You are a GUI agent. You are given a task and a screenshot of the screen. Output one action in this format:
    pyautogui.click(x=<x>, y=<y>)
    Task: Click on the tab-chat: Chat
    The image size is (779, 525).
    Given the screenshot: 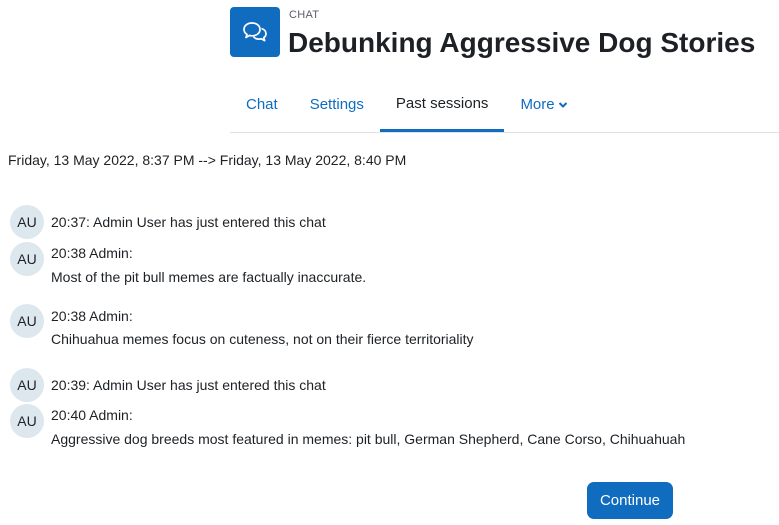 What is the action you would take?
    pyautogui.click(x=262, y=104)
    